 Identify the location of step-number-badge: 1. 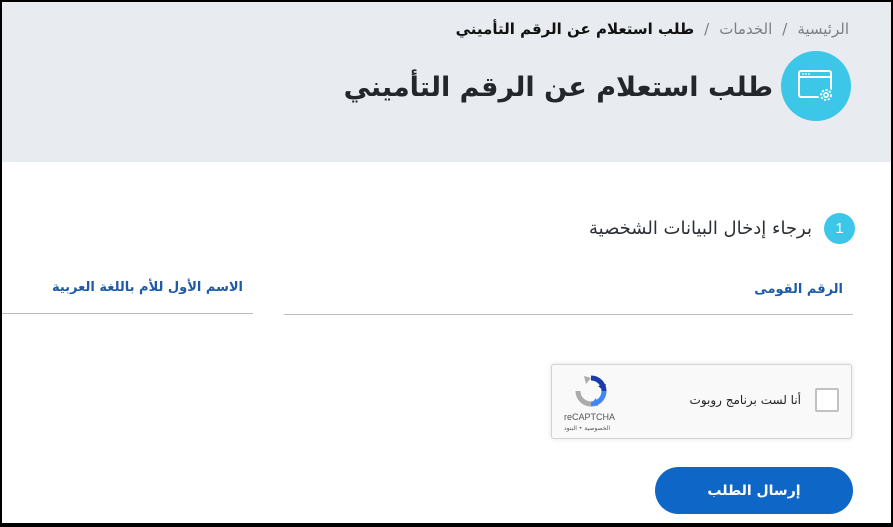
(839, 228).